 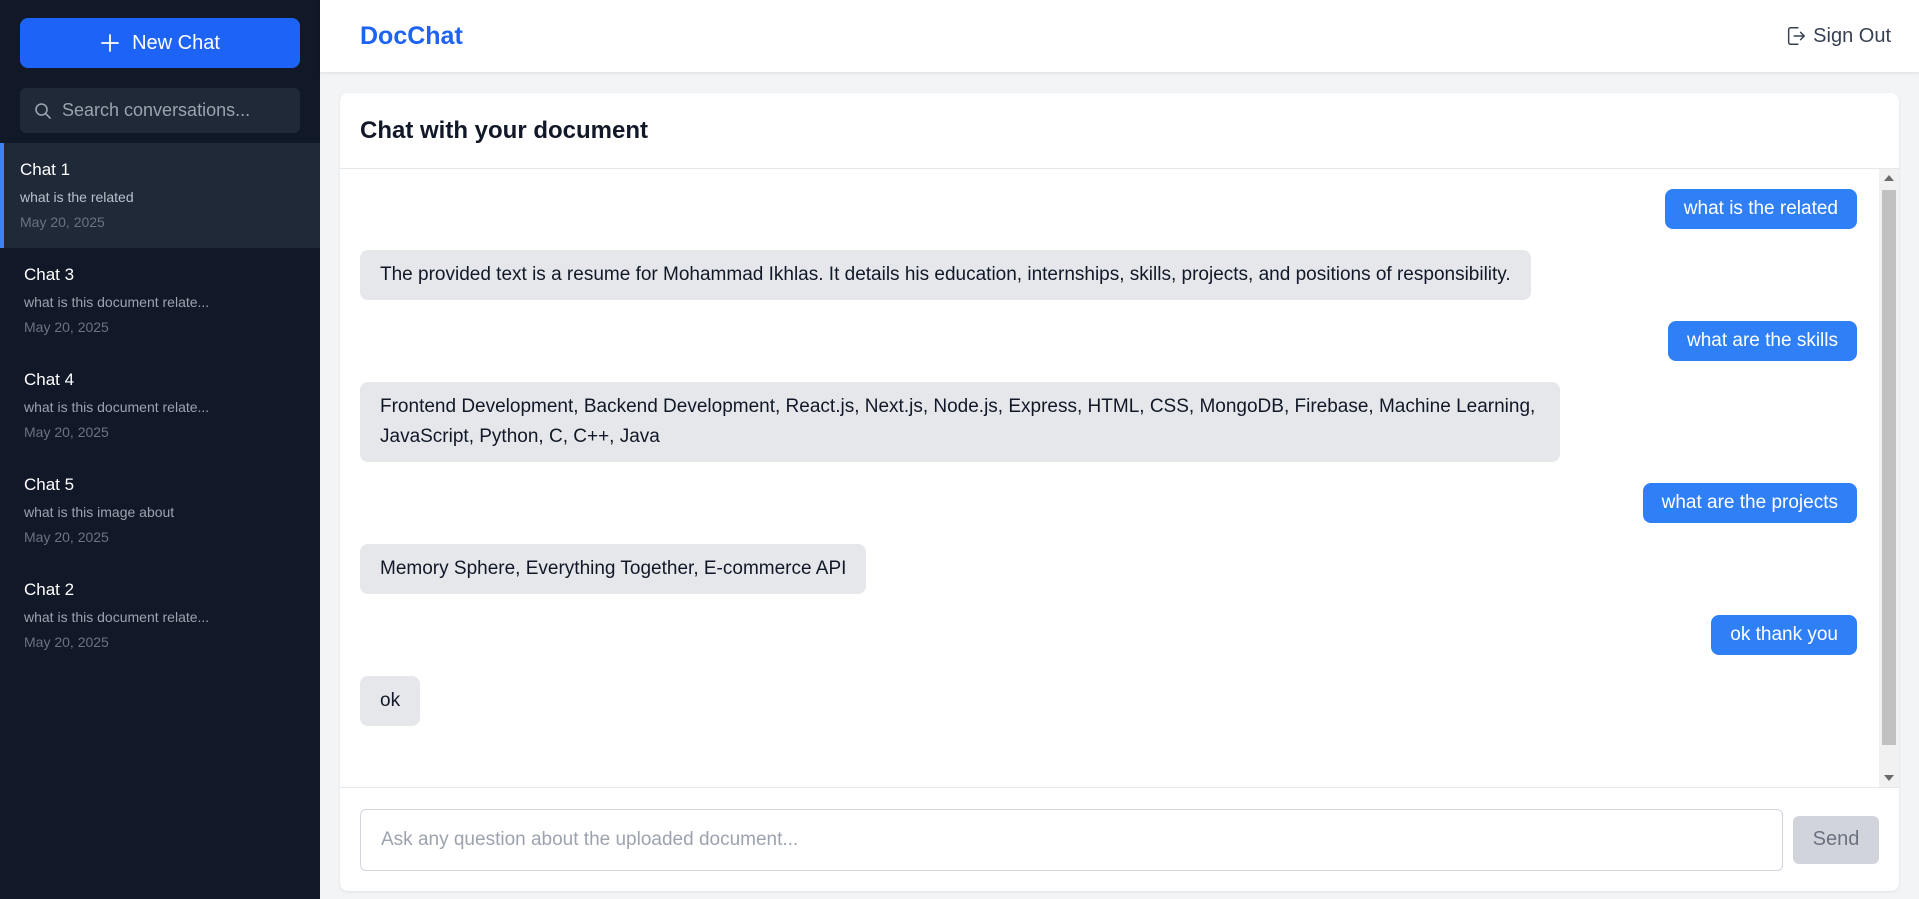 I want to click on user-message: what are the projects, so click(x=1749, y=503).